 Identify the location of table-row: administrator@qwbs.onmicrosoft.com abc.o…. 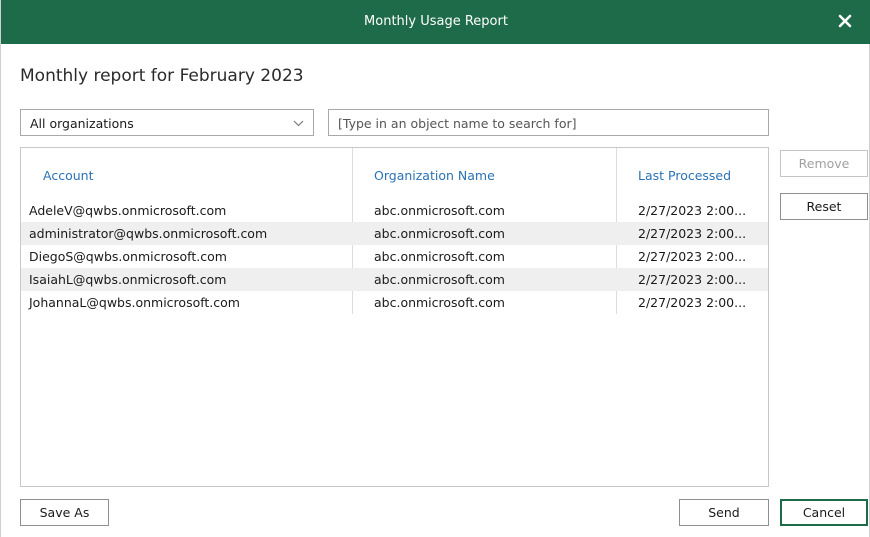
(394, 233).